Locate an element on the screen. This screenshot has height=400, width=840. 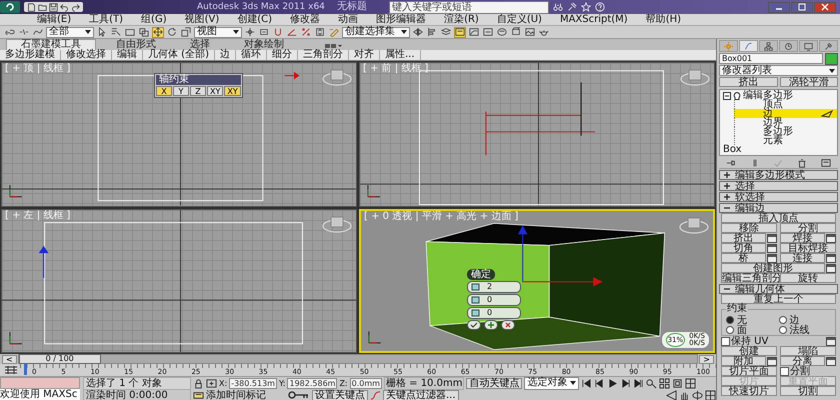
menu-item: 修改器 is located at coordinates (305, 19).